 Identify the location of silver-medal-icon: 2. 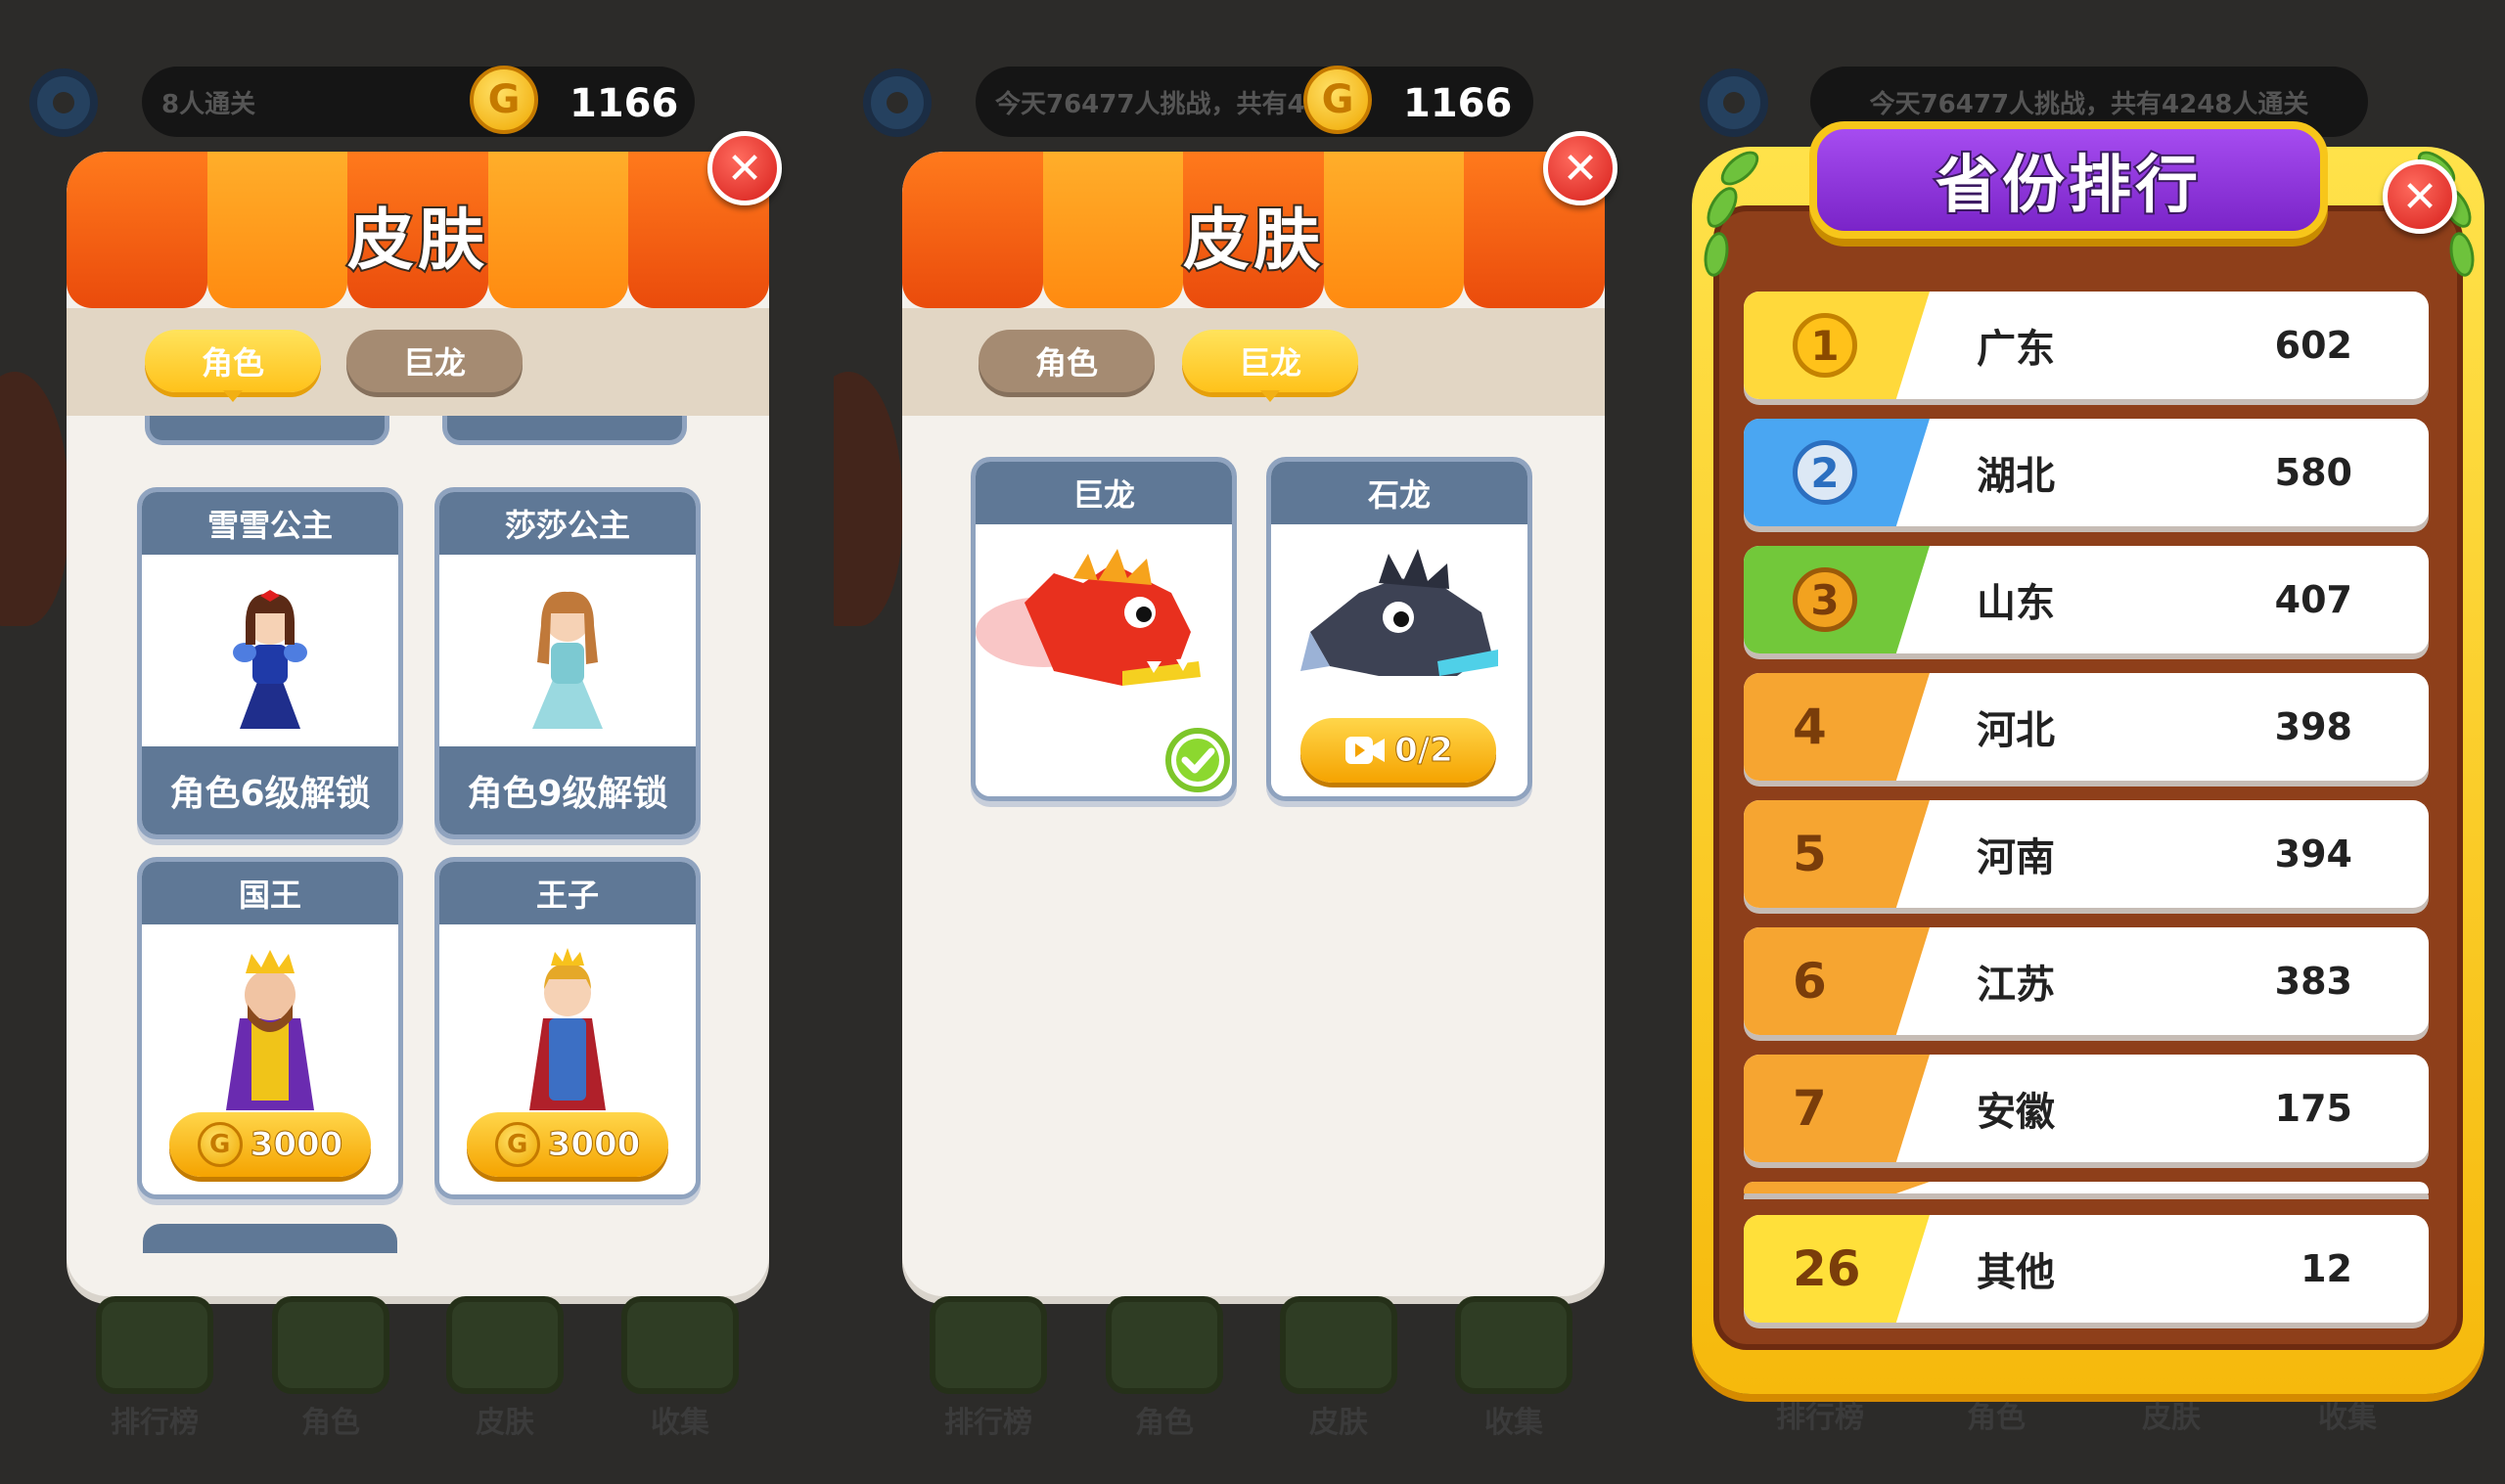
(1825, 472).